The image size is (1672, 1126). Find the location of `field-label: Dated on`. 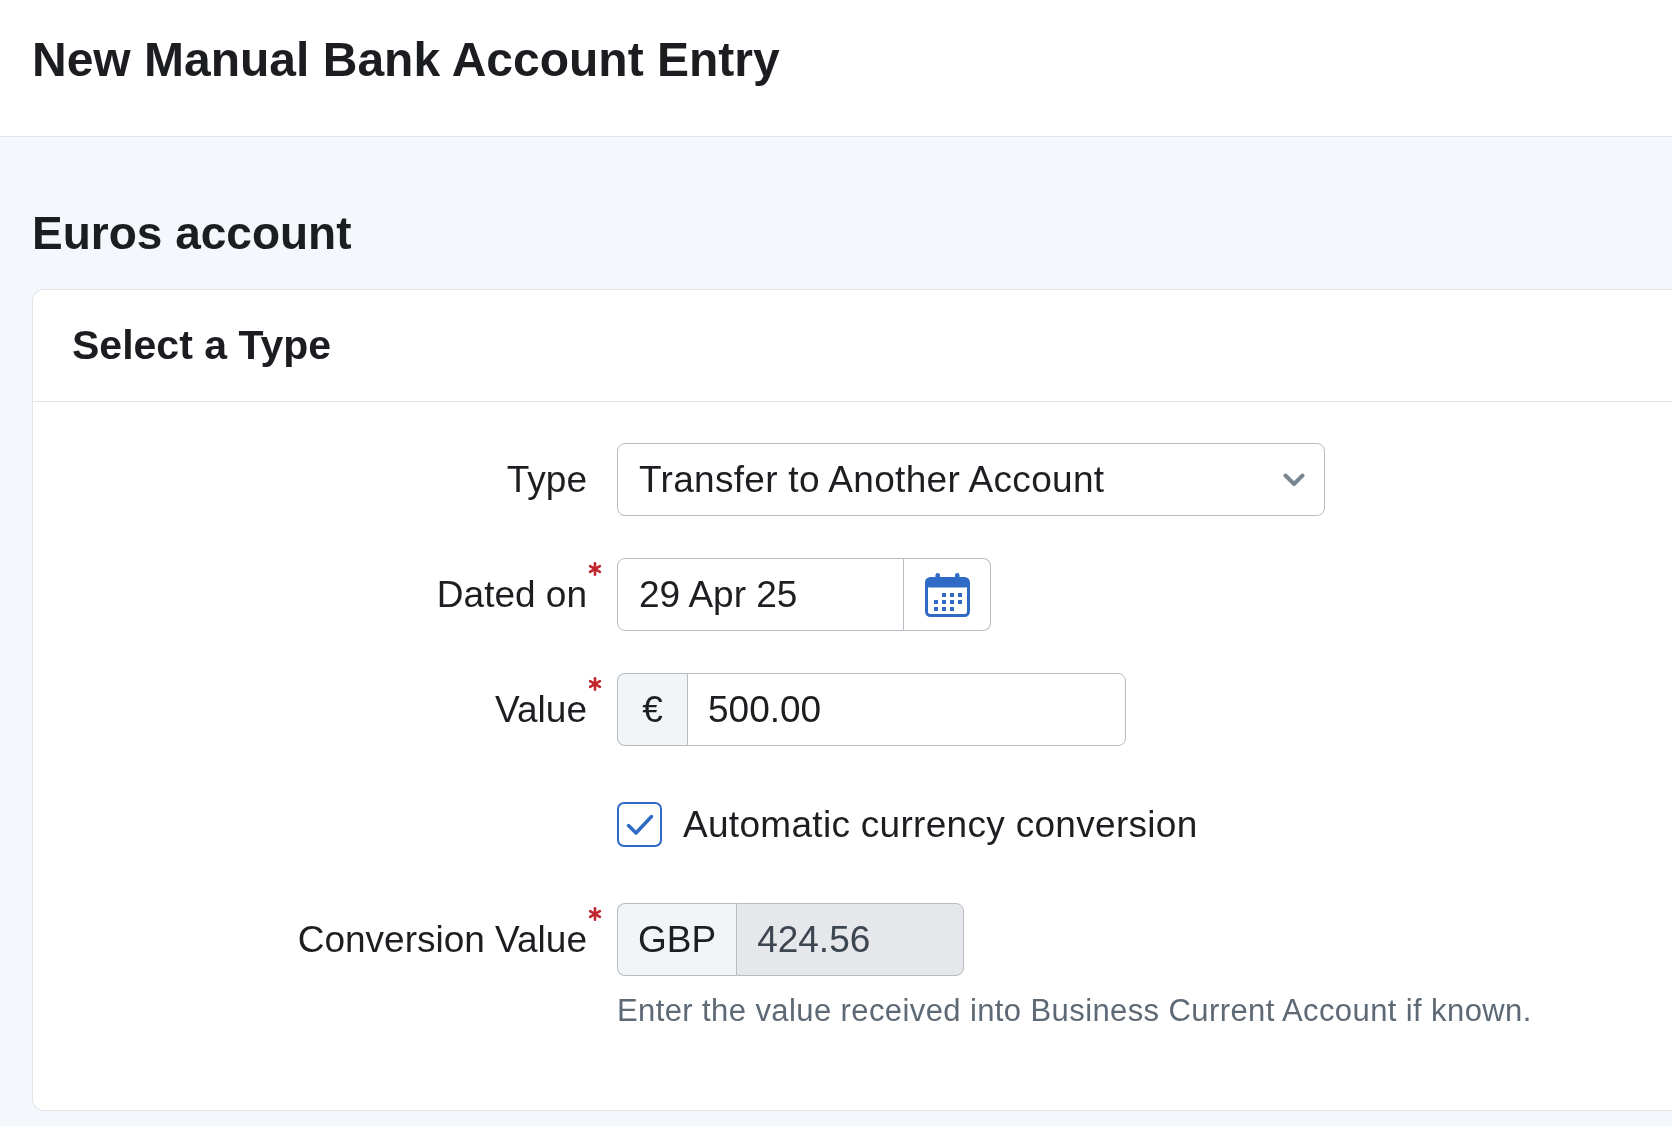

field-label: Dated on is located at coordinates (511, 594).